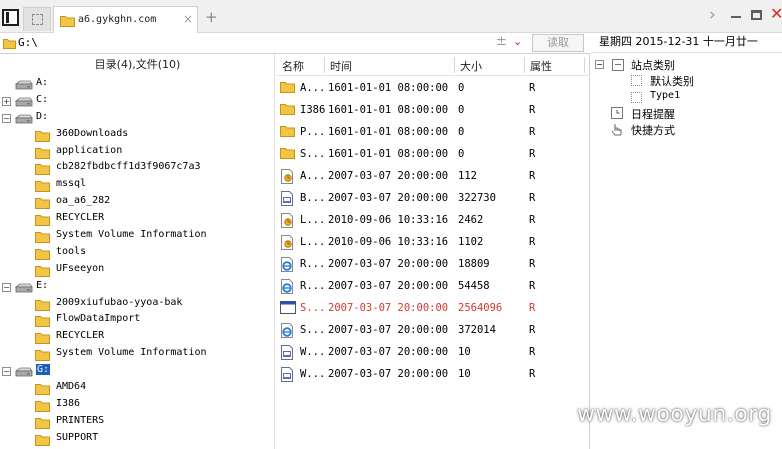  Describe the element at coordinates (137, 84) in the screenshot. I see `tree-drive-item: A:` at that location.